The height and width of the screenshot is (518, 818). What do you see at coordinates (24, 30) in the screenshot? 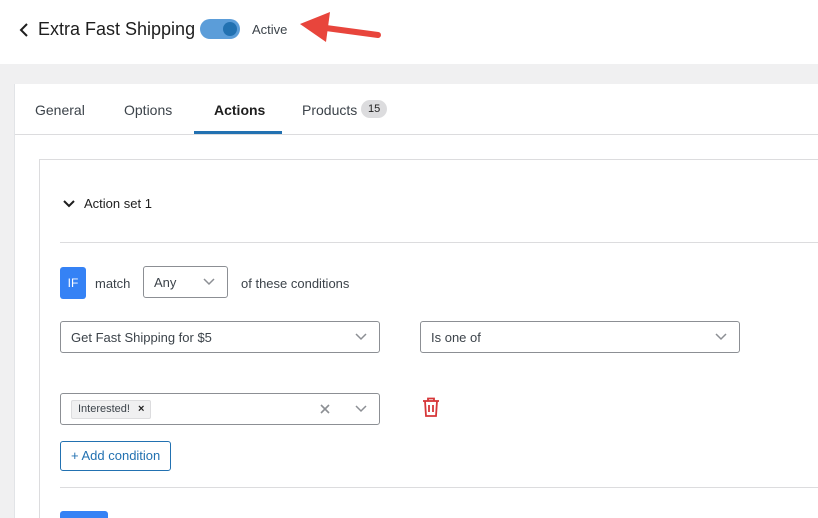
I see `back-chevron-icon` at bounding box center [24, 30].